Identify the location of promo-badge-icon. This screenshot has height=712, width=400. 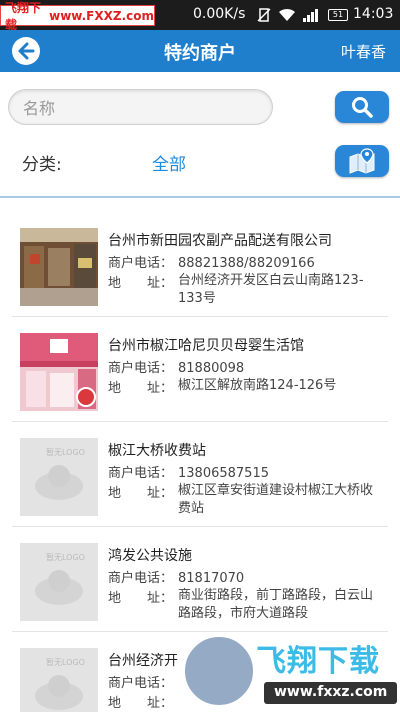
(86, 397).